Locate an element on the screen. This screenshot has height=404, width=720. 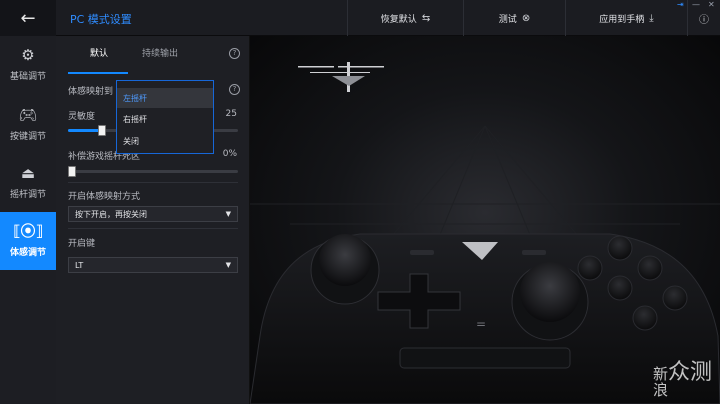
mapping-label: 体感映射到 is located at coordinates (91, 92).